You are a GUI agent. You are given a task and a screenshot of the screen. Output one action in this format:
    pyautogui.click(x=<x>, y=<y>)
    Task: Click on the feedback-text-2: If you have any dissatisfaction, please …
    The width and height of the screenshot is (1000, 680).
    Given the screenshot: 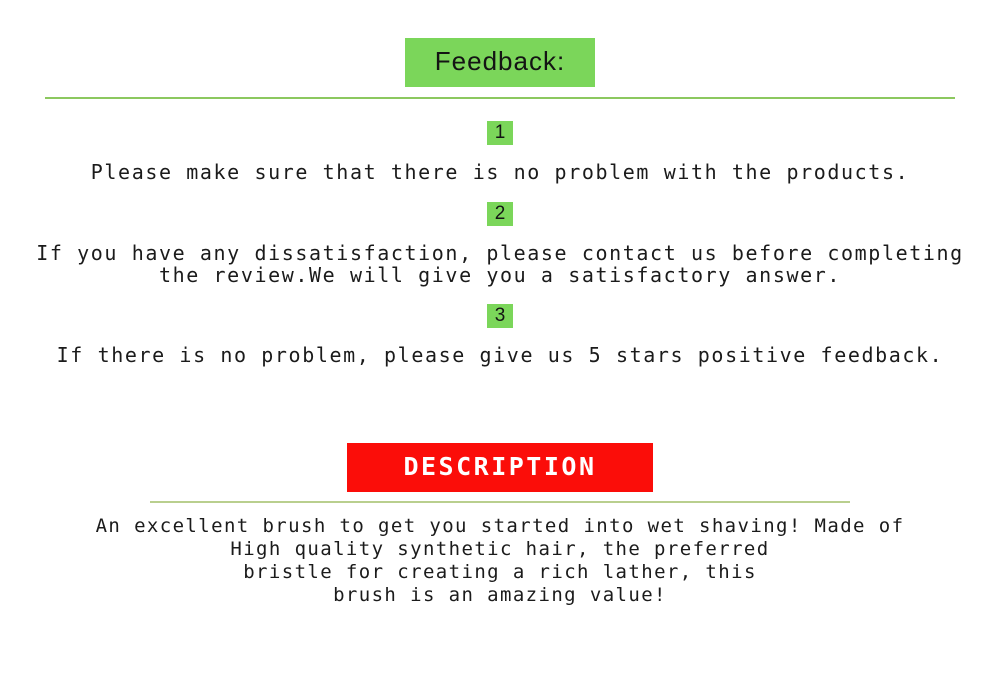 What is the action you would take?
    pyautogui.click(x=500, y=263)
    